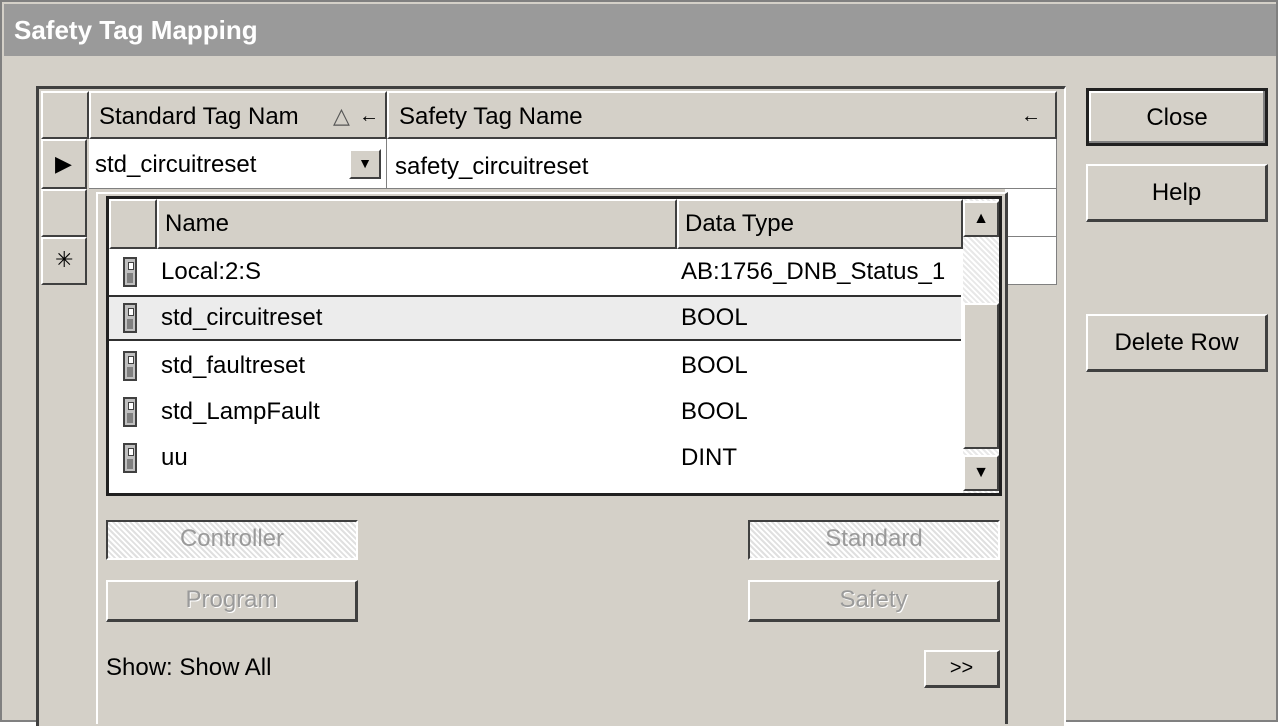  I want to click on title-bar: Safety Tag Mapping, so click(640, 30).